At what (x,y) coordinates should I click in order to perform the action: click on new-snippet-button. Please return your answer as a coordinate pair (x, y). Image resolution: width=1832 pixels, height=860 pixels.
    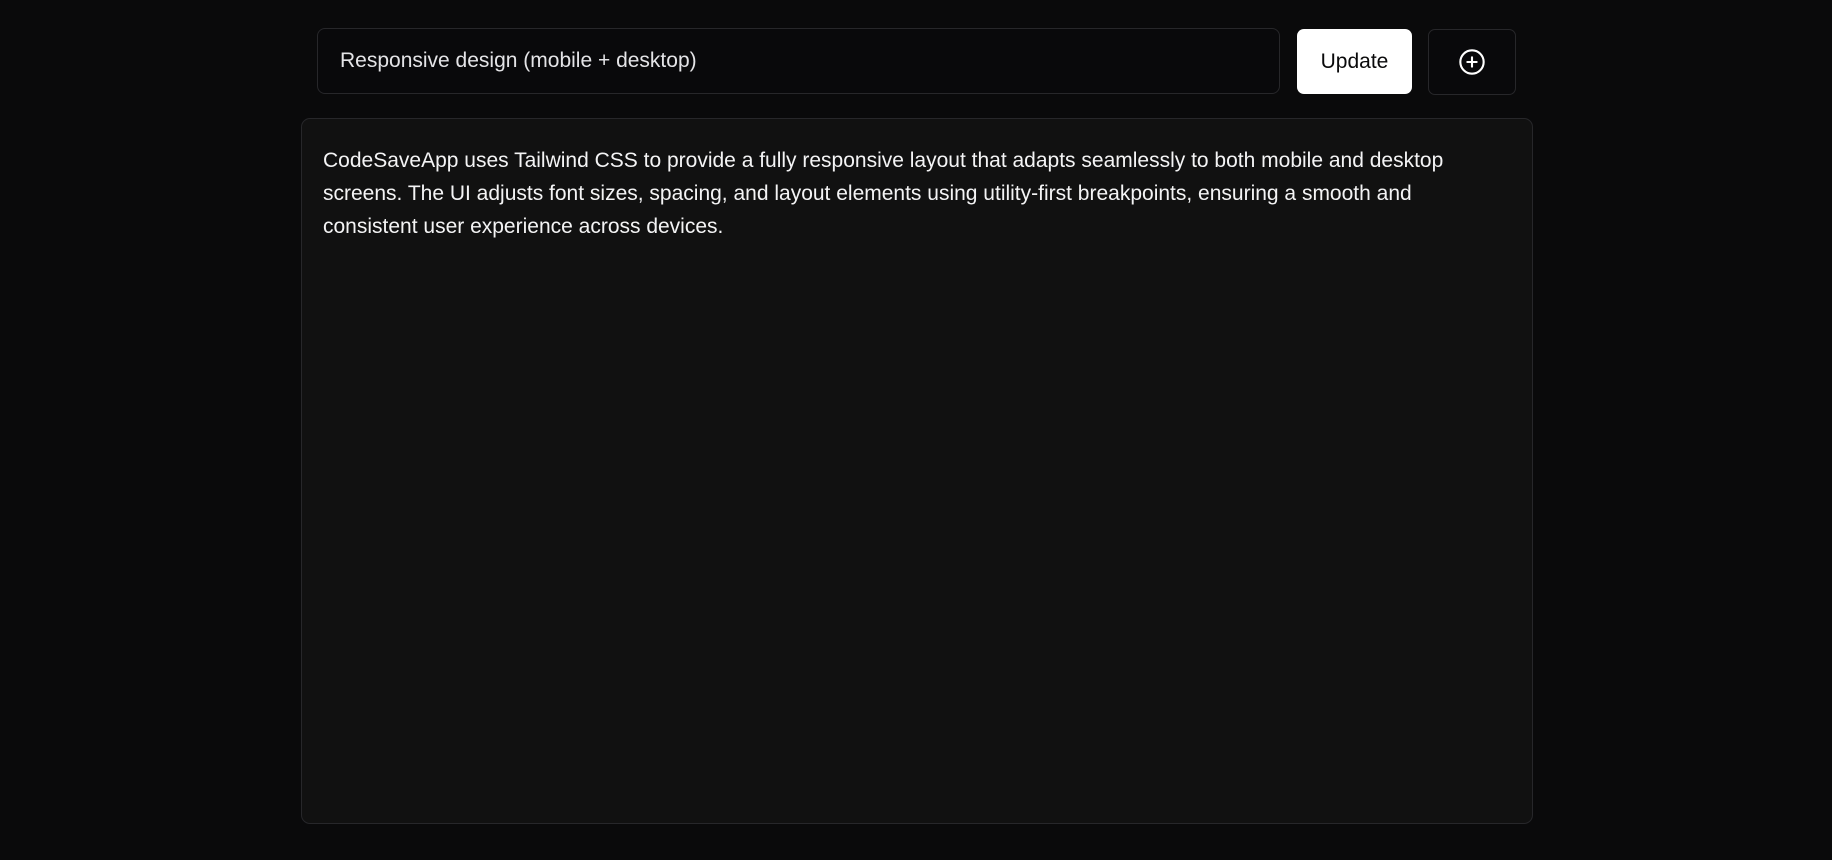
    Looking at the image, I should click on (1472, 62).